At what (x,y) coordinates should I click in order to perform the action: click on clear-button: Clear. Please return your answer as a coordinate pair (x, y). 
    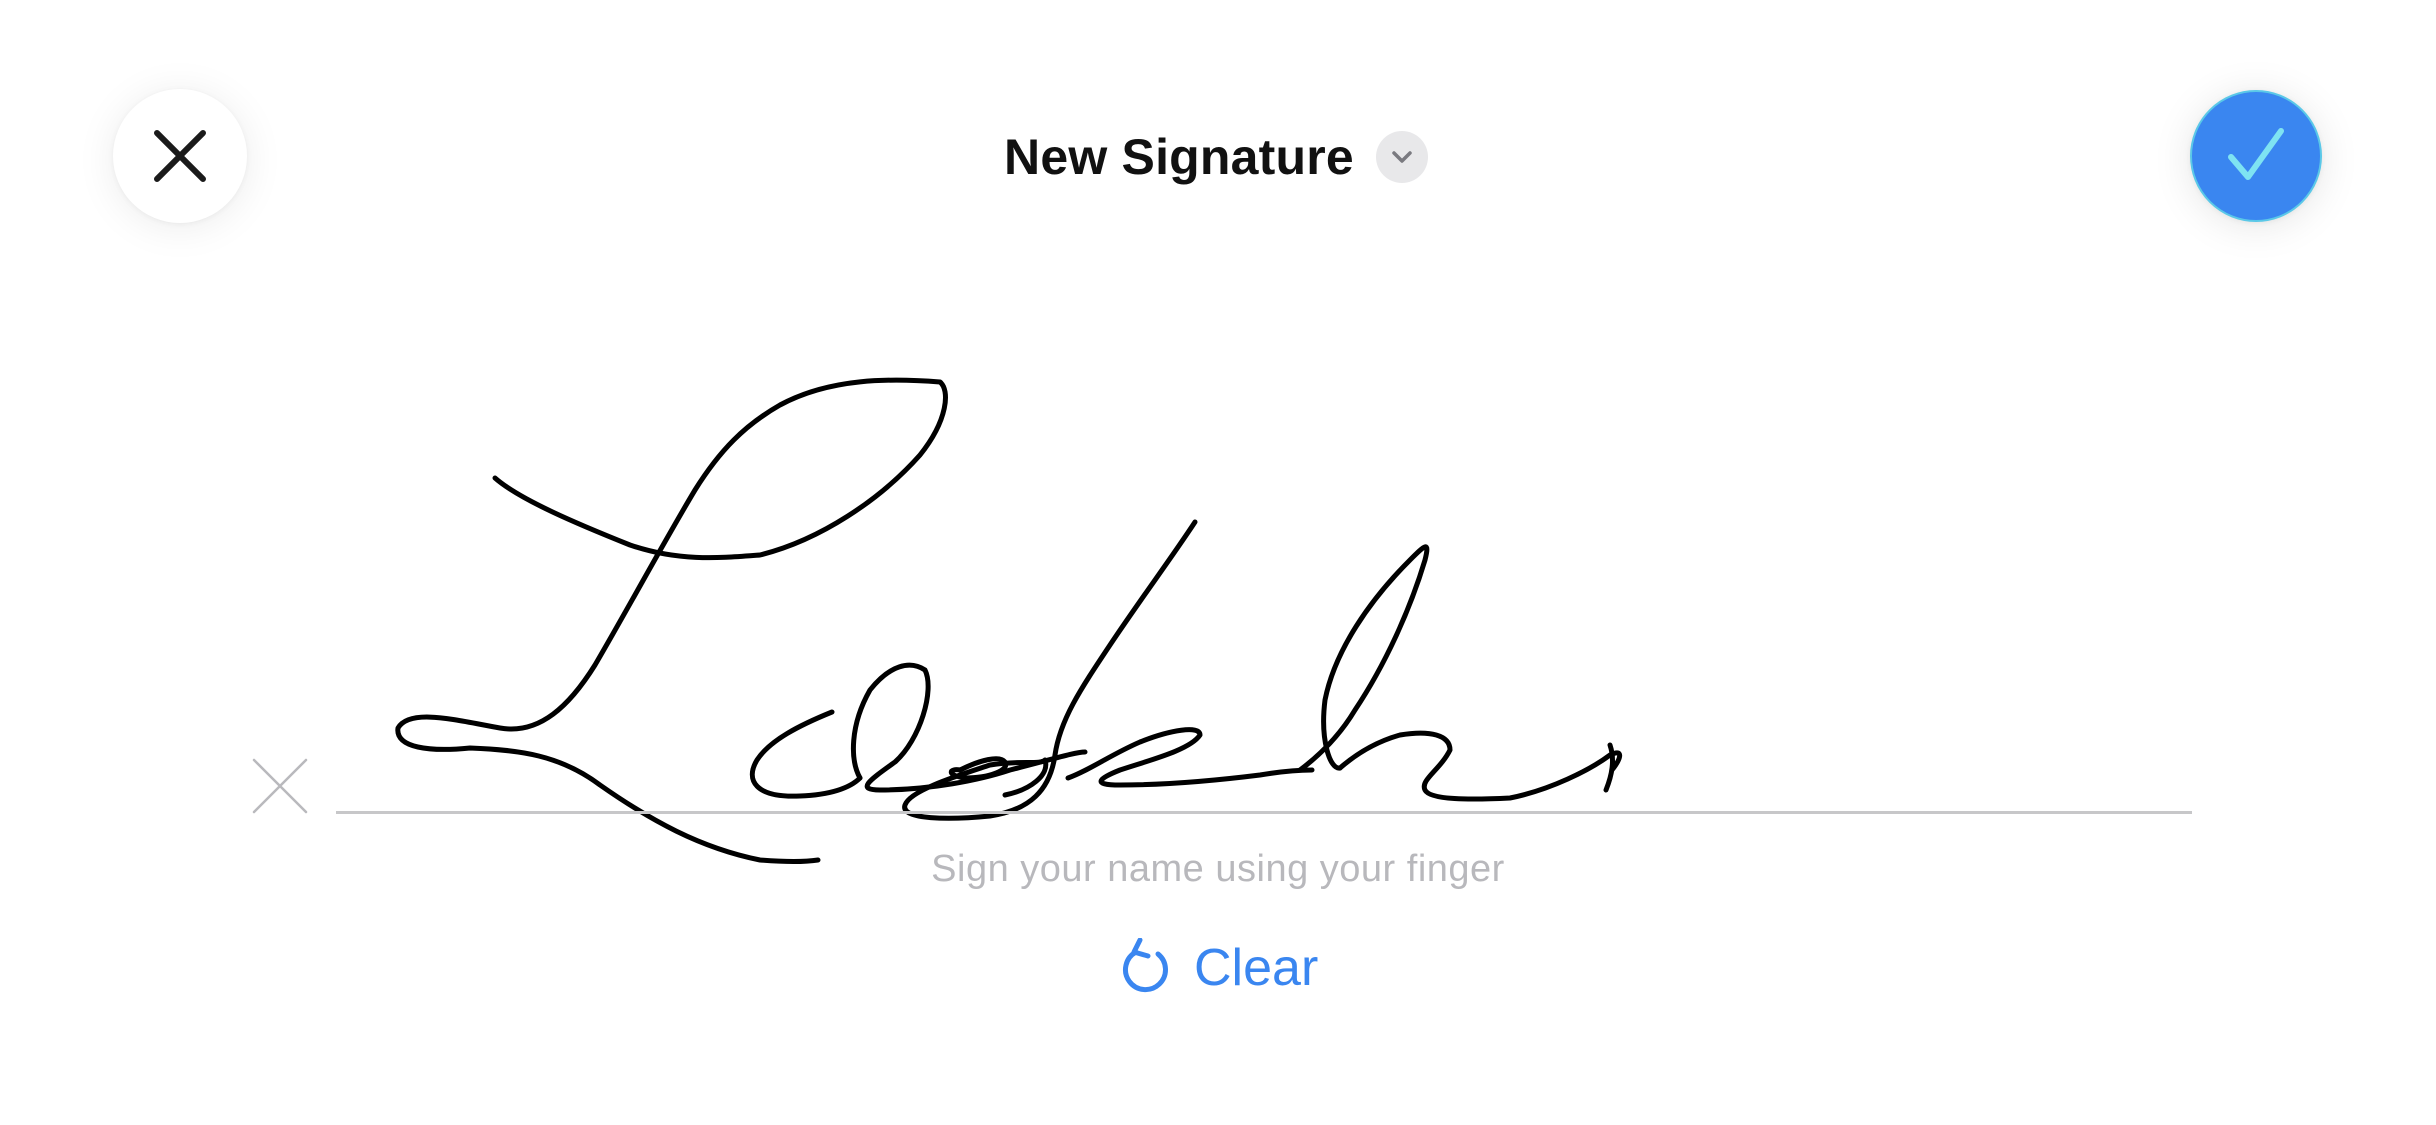
    Looking at the image, I should click on (1218, 968).